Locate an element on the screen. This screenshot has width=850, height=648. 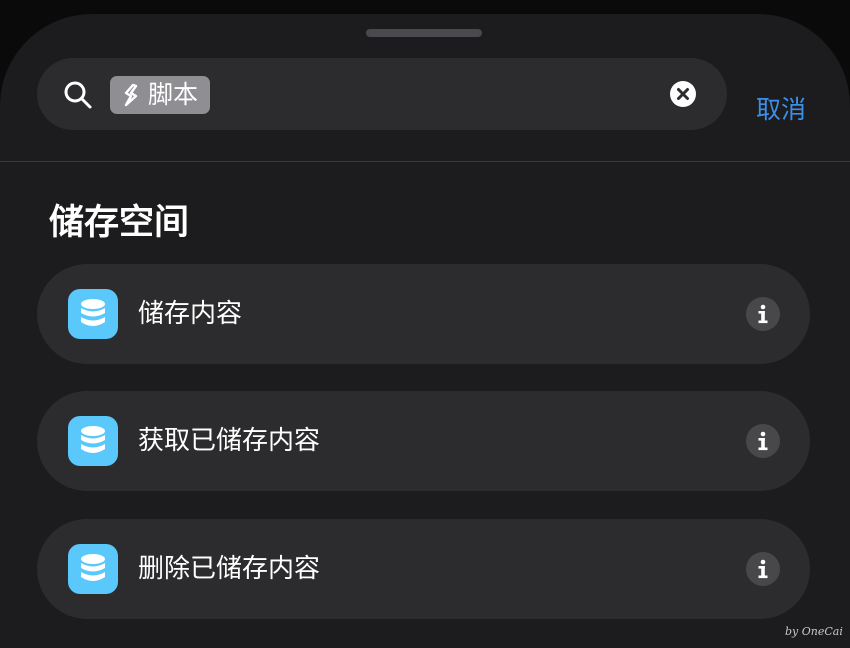
search-icon is located at coordinates (78, 95).